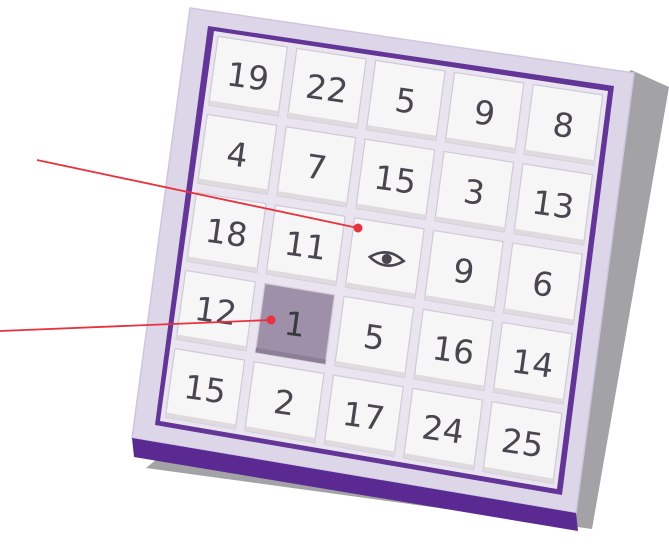  I want to click on tile: 18, so click(226, 232).